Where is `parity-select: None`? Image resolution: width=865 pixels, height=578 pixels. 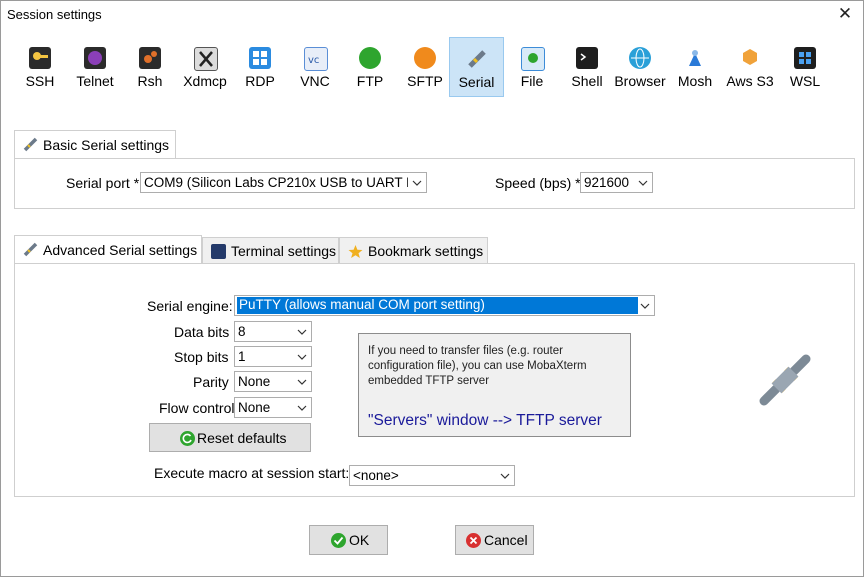 parity-select: None is located at coordinates (273, 381).